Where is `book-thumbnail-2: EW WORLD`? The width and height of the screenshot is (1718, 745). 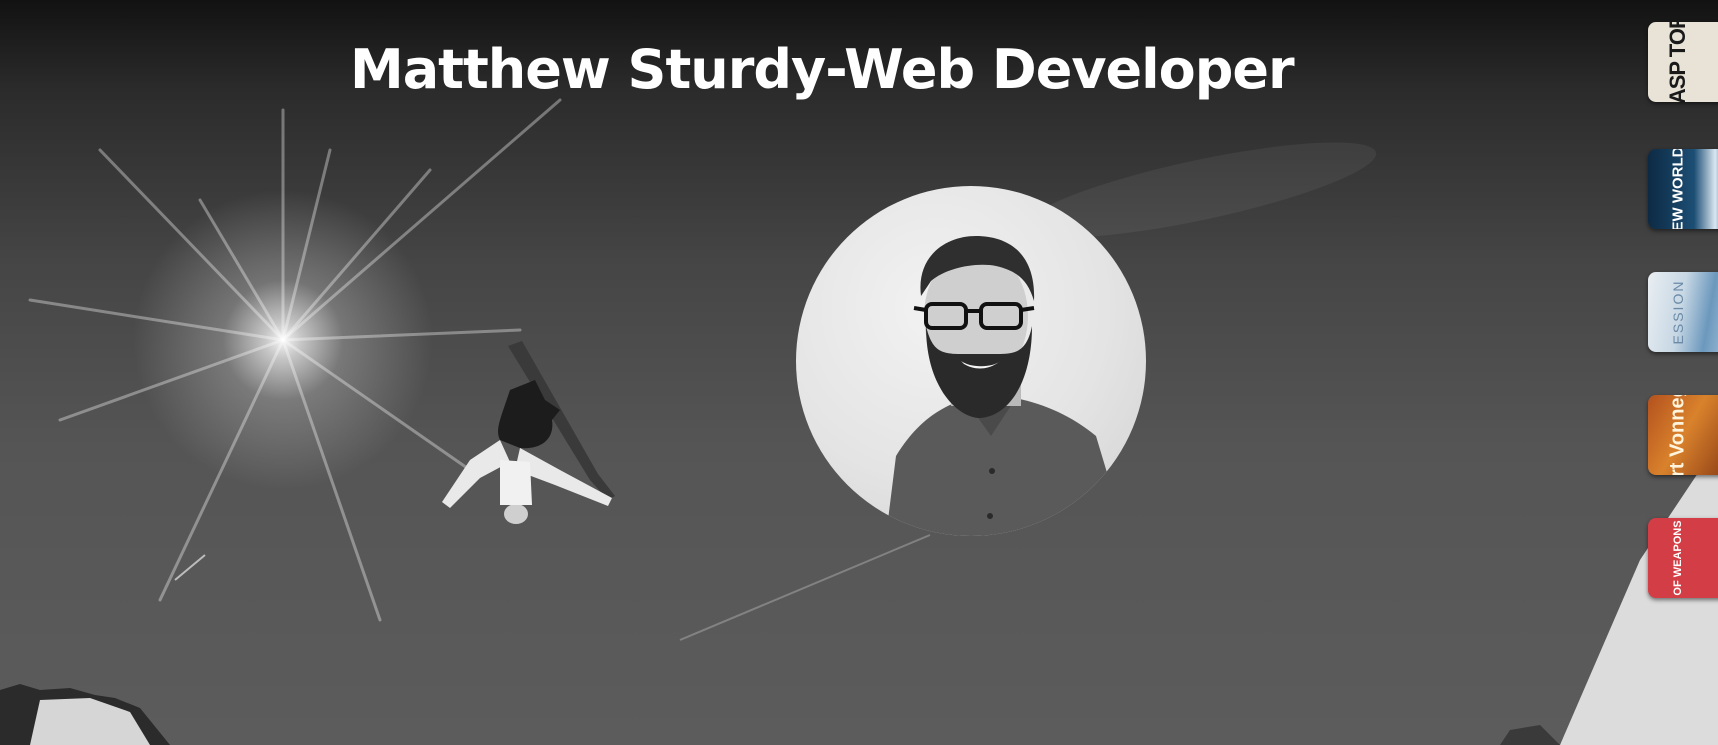
book-thumbnail-2: EW WORLD is located at coordinates (1683, 189).